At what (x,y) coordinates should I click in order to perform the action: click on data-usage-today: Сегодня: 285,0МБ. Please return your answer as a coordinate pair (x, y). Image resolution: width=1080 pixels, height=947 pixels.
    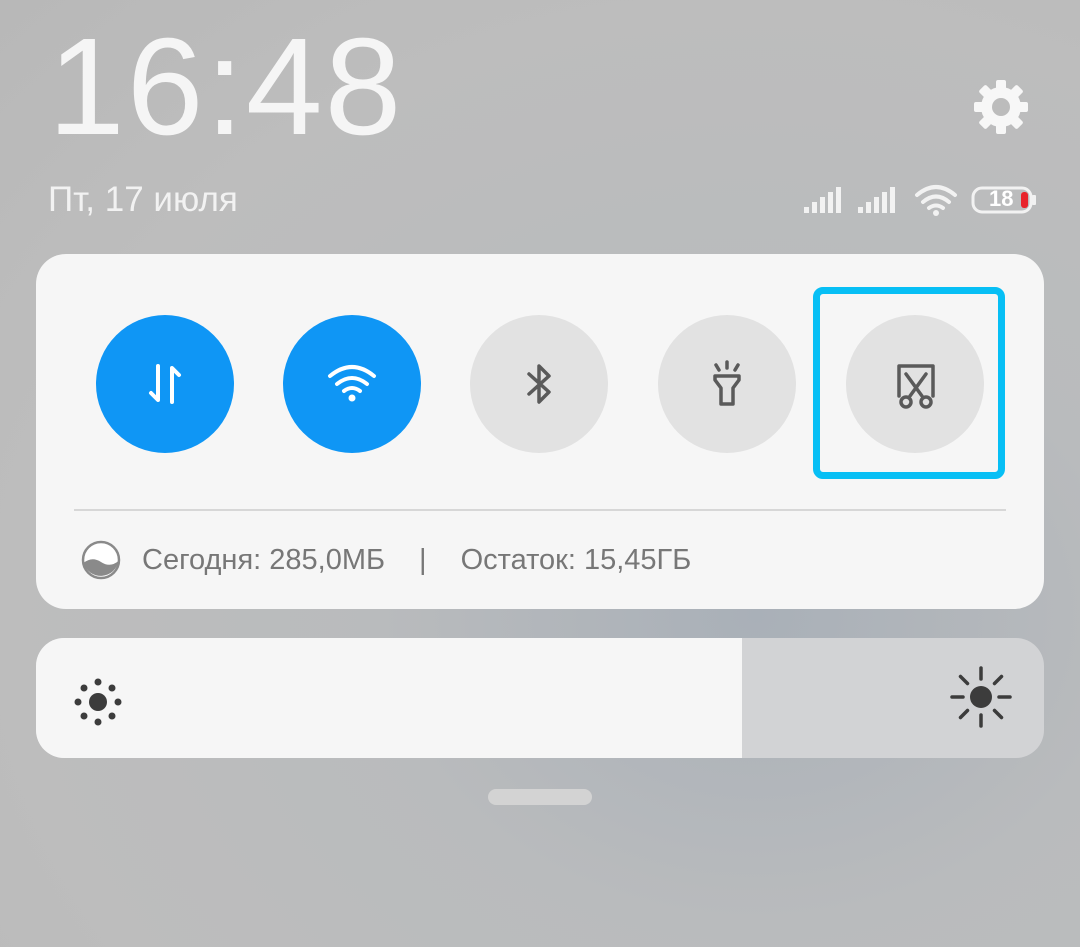
    Looking at the image, I should click on (264, 559).